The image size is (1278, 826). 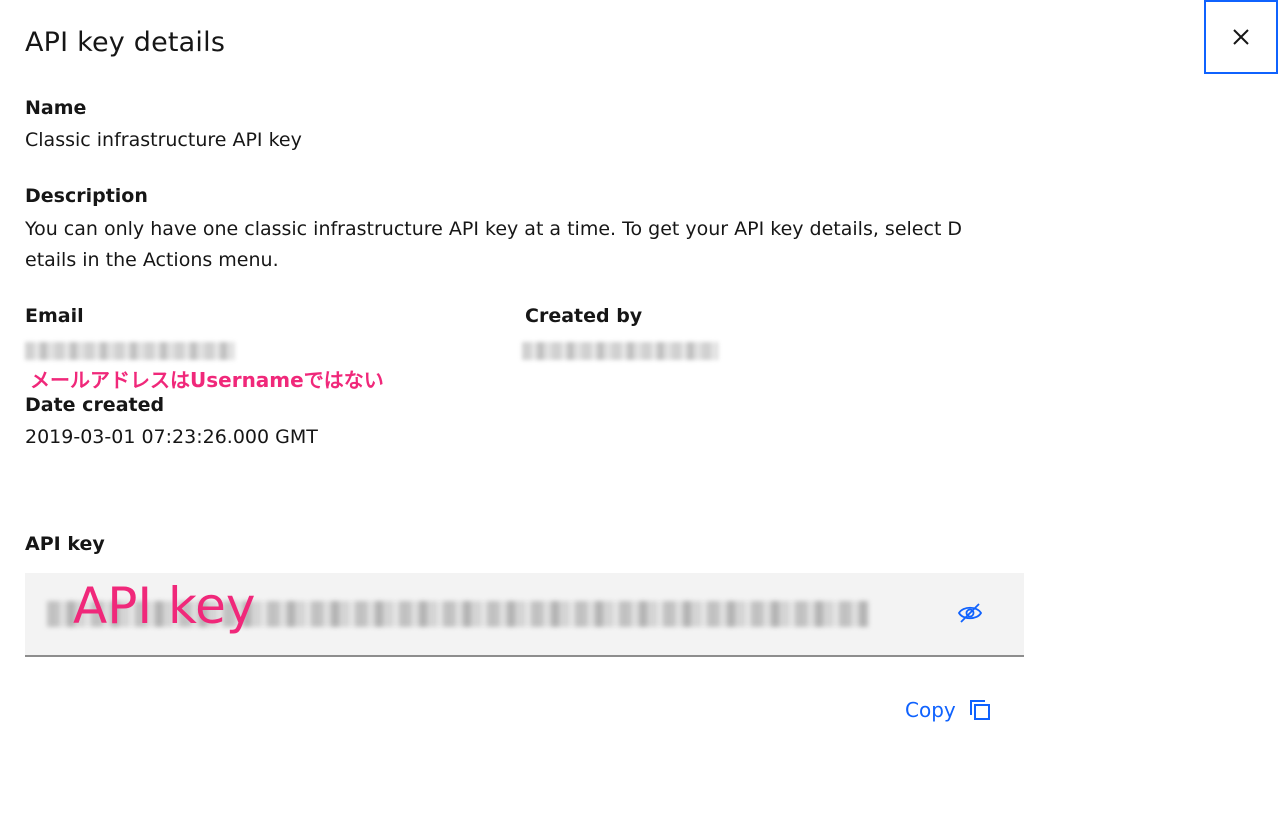 I want to click on date-created-label: Date created, so click(x=95, y=405).